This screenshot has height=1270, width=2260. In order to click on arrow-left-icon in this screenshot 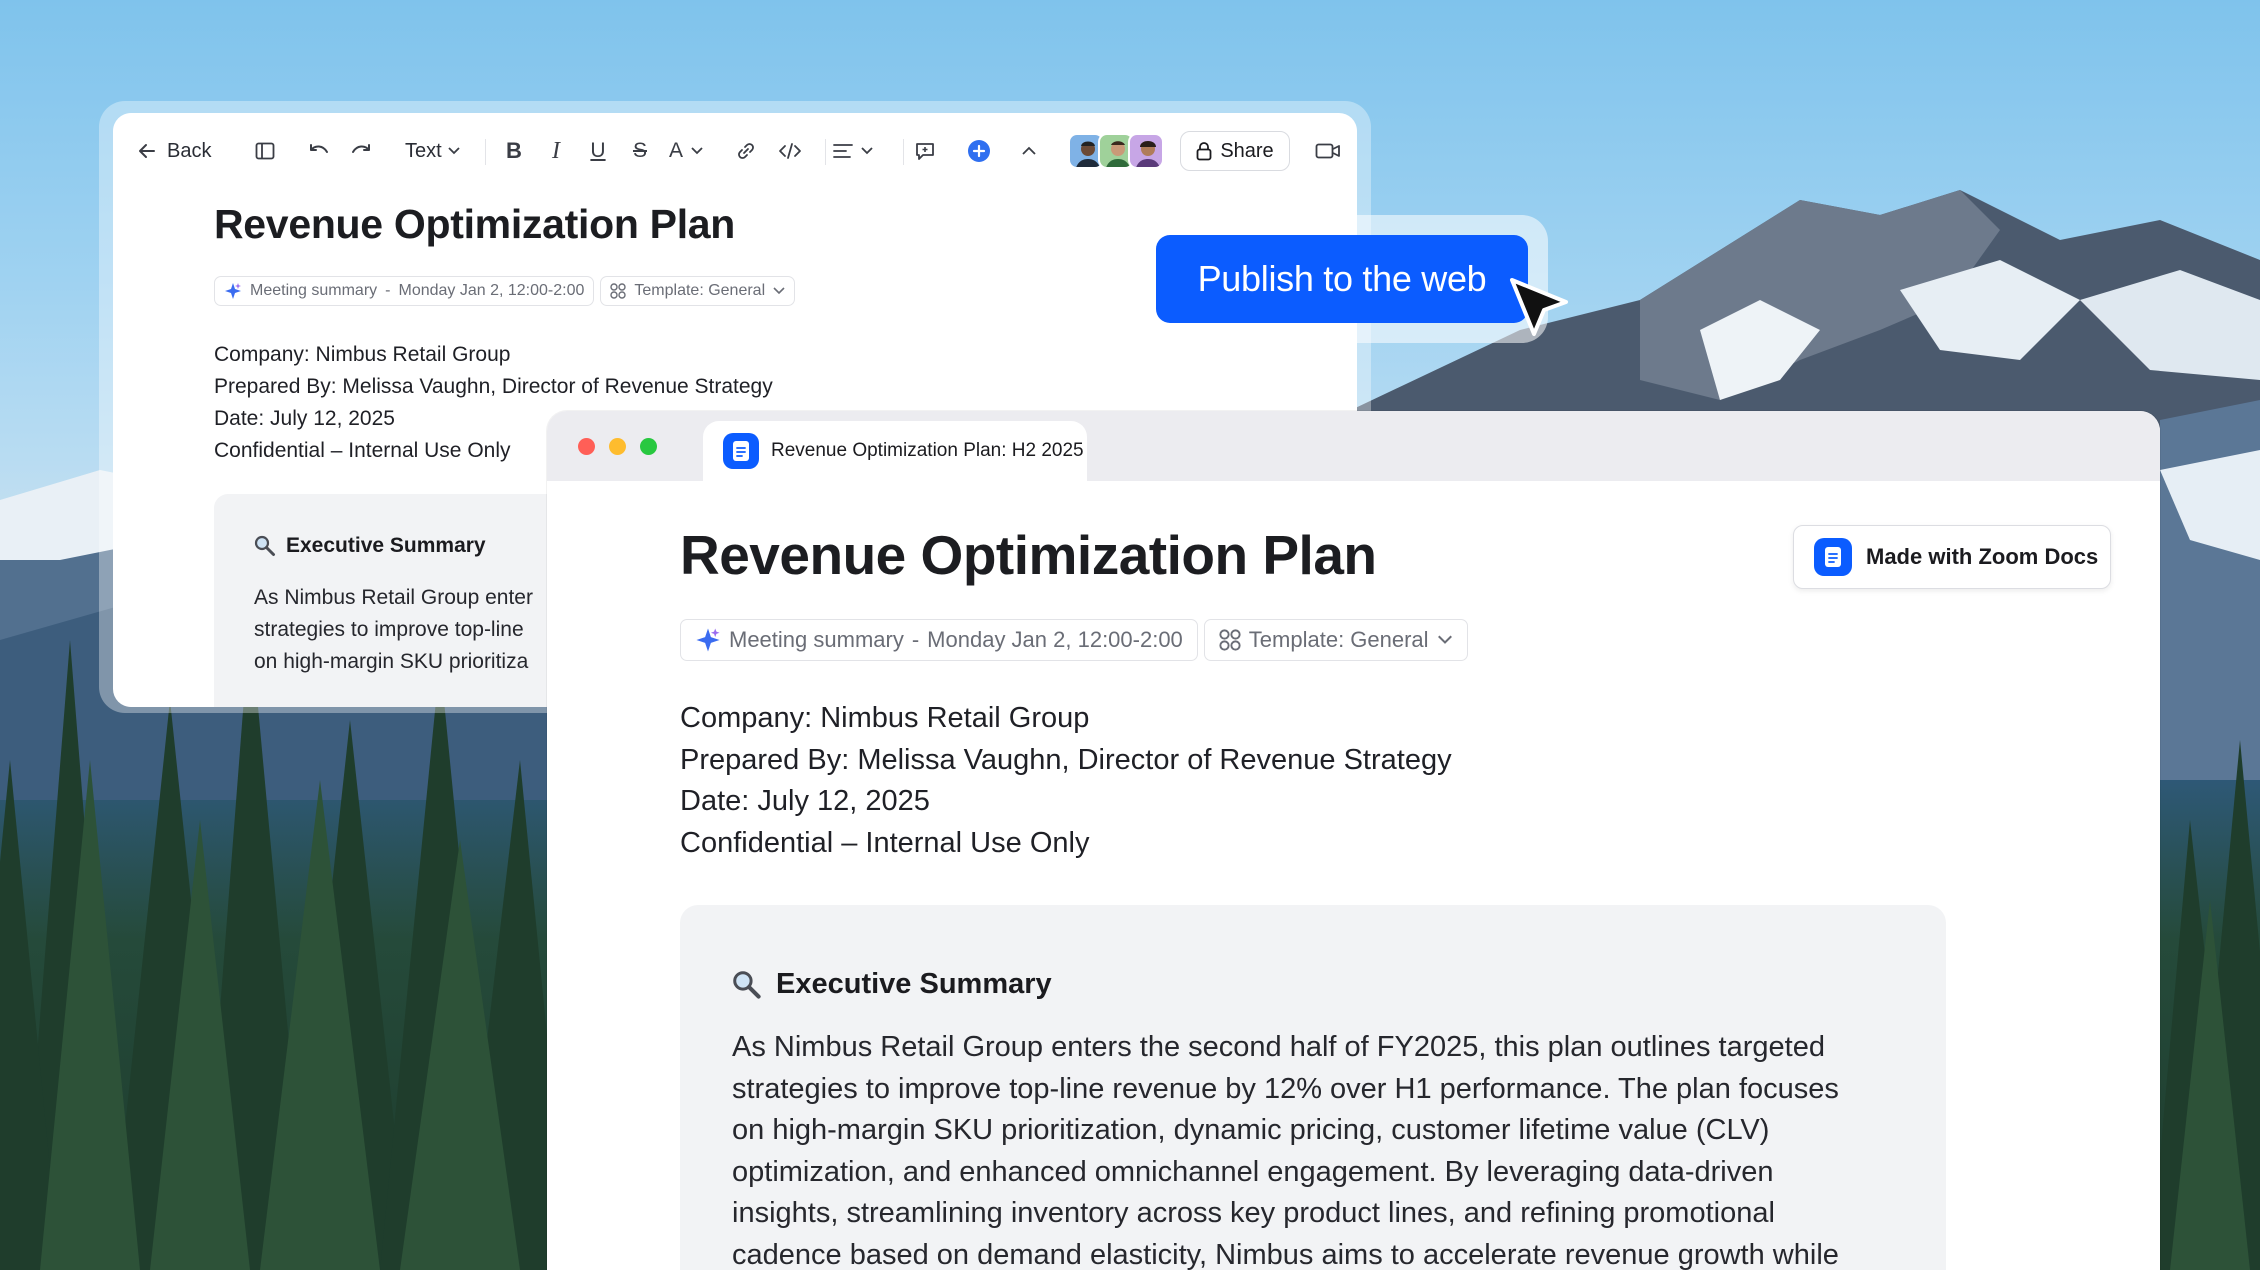, I will do `click(147, 151)`.